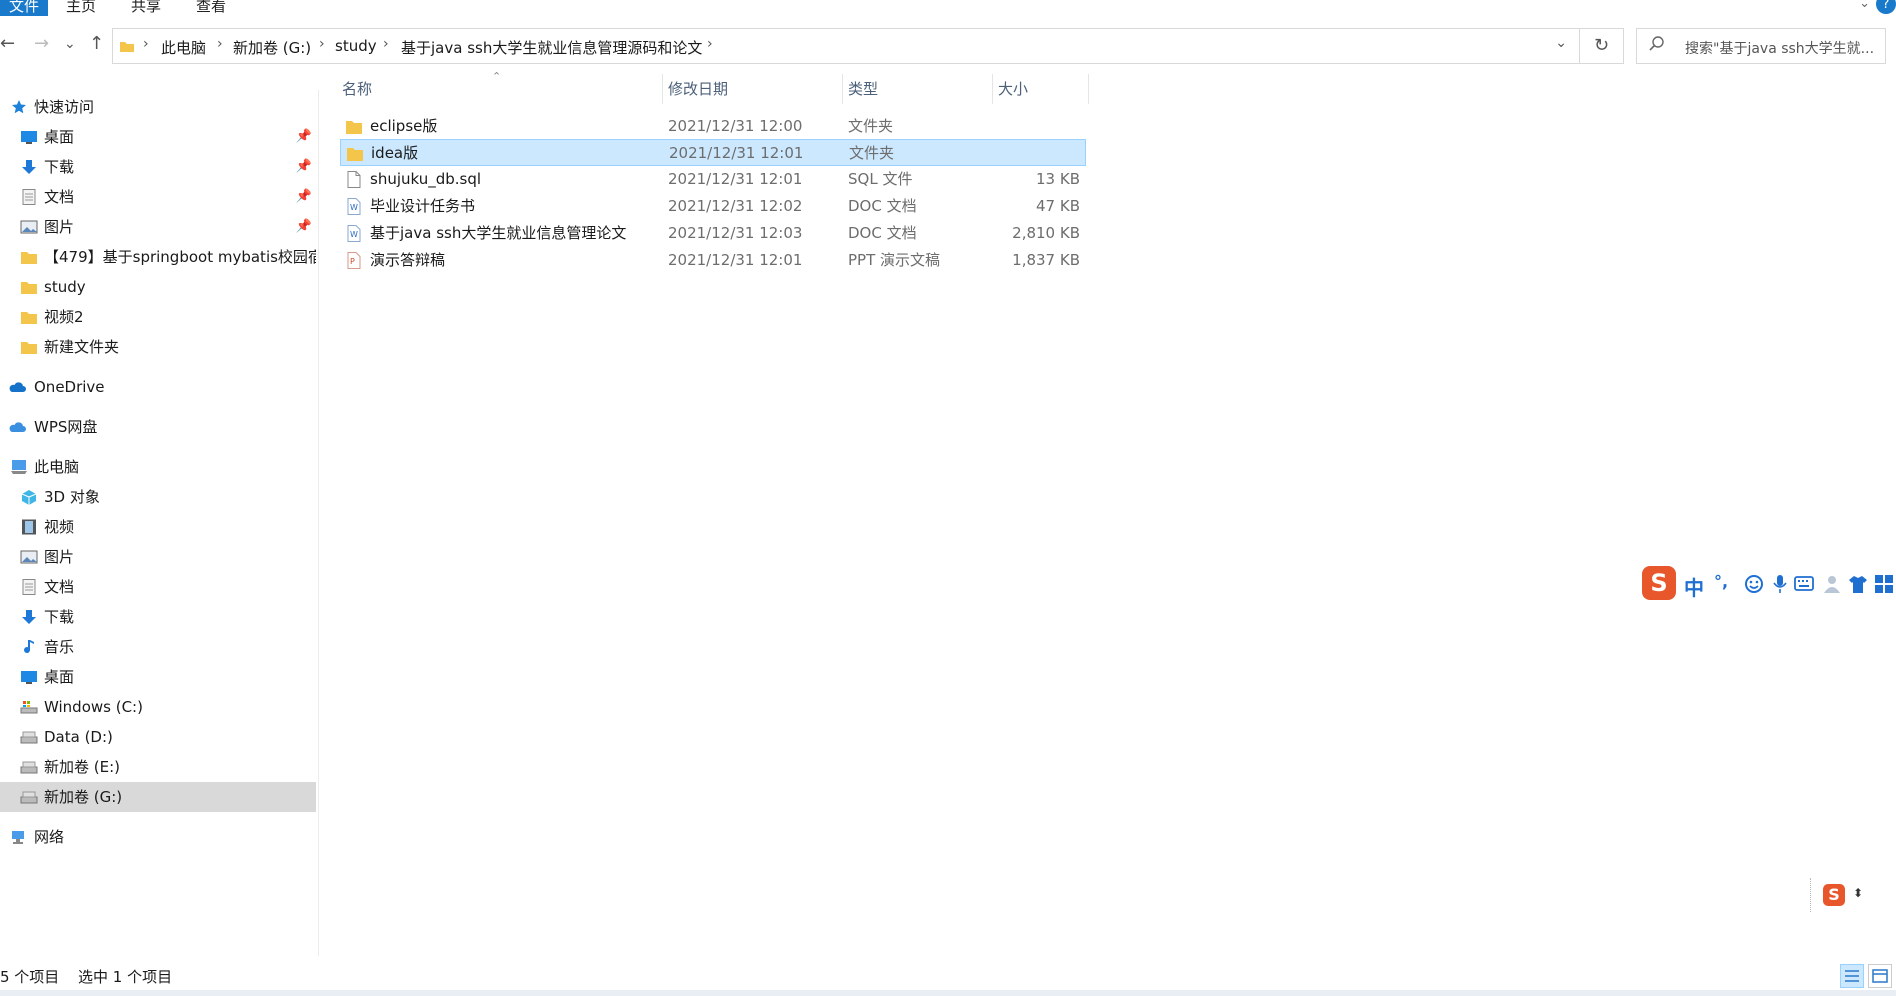 Image resolution: width=1896 pixels, height=996 pixels. What do you see at coordinates (404, 126) in the screenshot?
I see `file-name: eclipse版` at bounding box center [404, 126].